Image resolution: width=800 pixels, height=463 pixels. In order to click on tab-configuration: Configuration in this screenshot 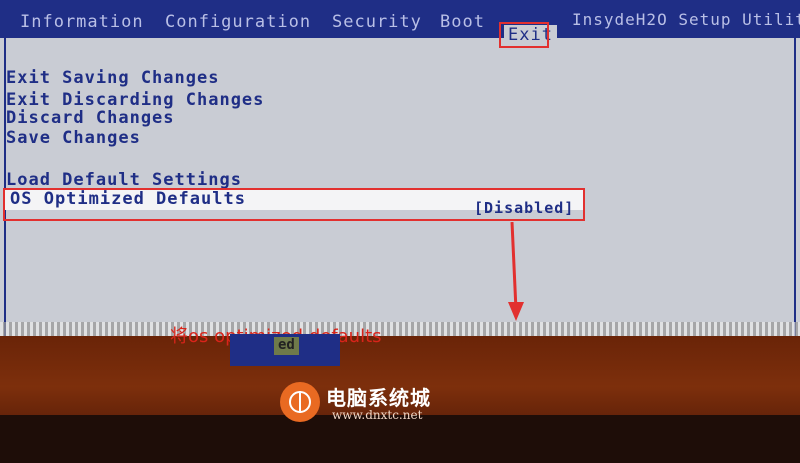, I will do `click(238, 22)`.